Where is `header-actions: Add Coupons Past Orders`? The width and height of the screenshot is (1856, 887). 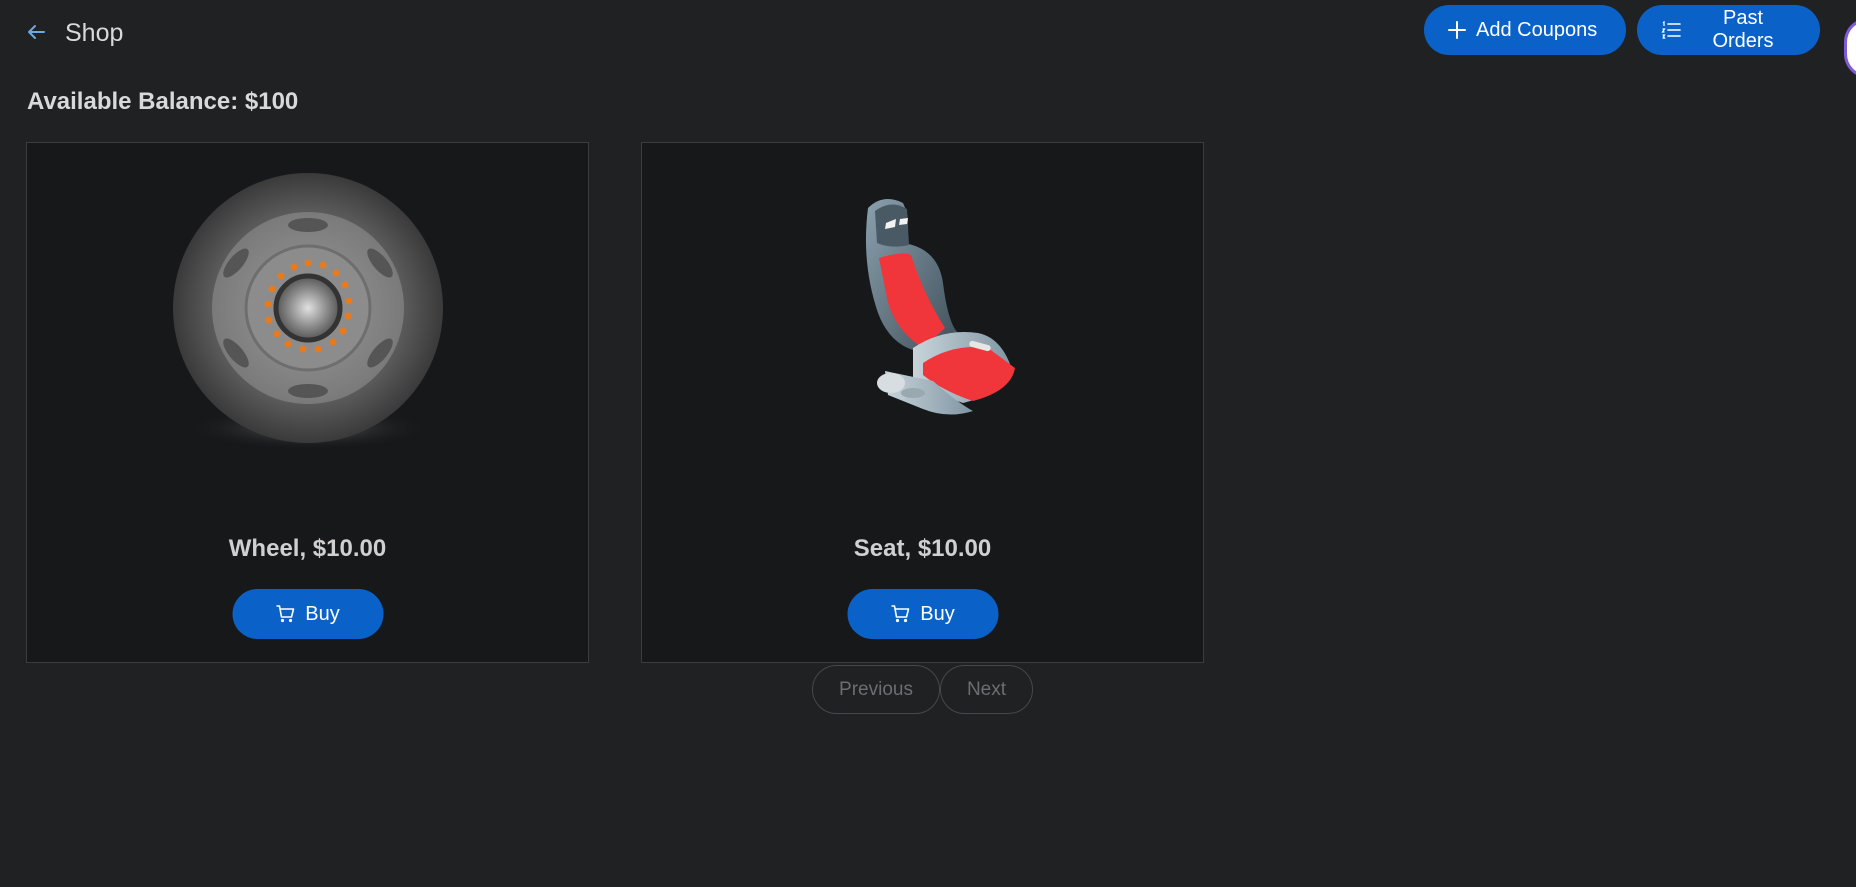
header-actions: Add Coupons Past Orders is located at coordinates (1622, 30).